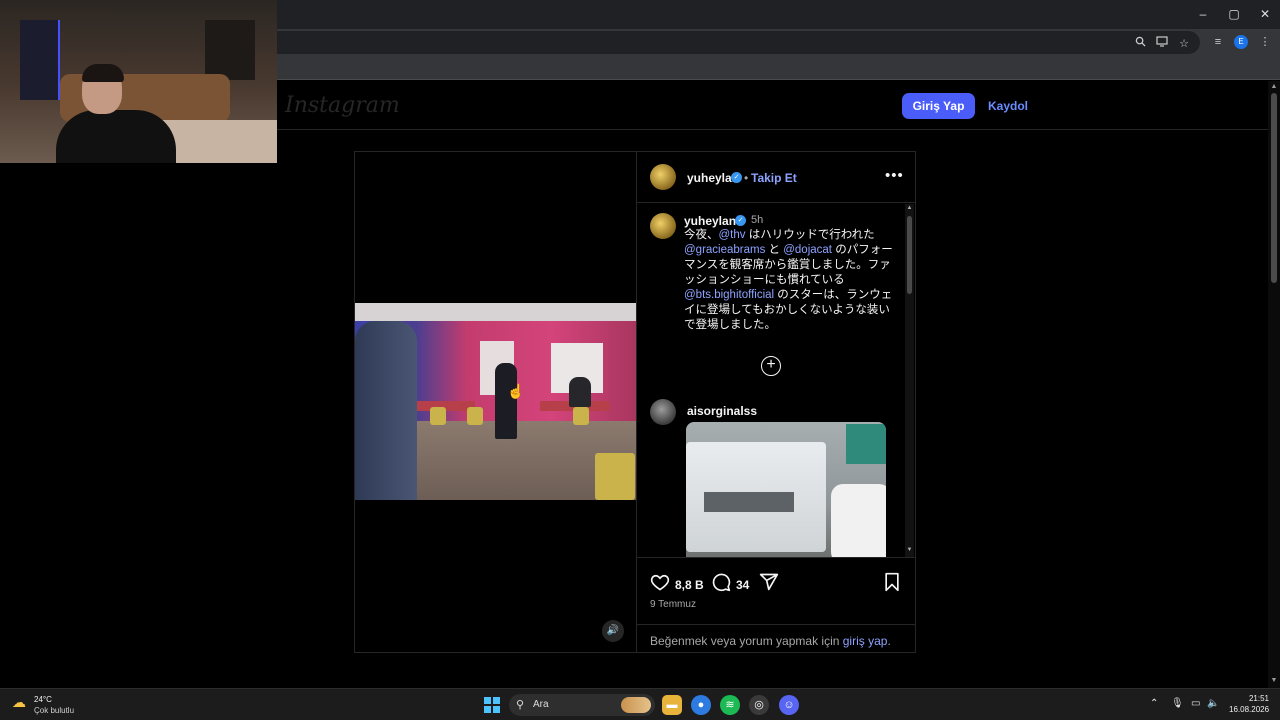  Describe the element at coordinates (1140, 44) in the screenshot. I see `zoom-icon` at that location.